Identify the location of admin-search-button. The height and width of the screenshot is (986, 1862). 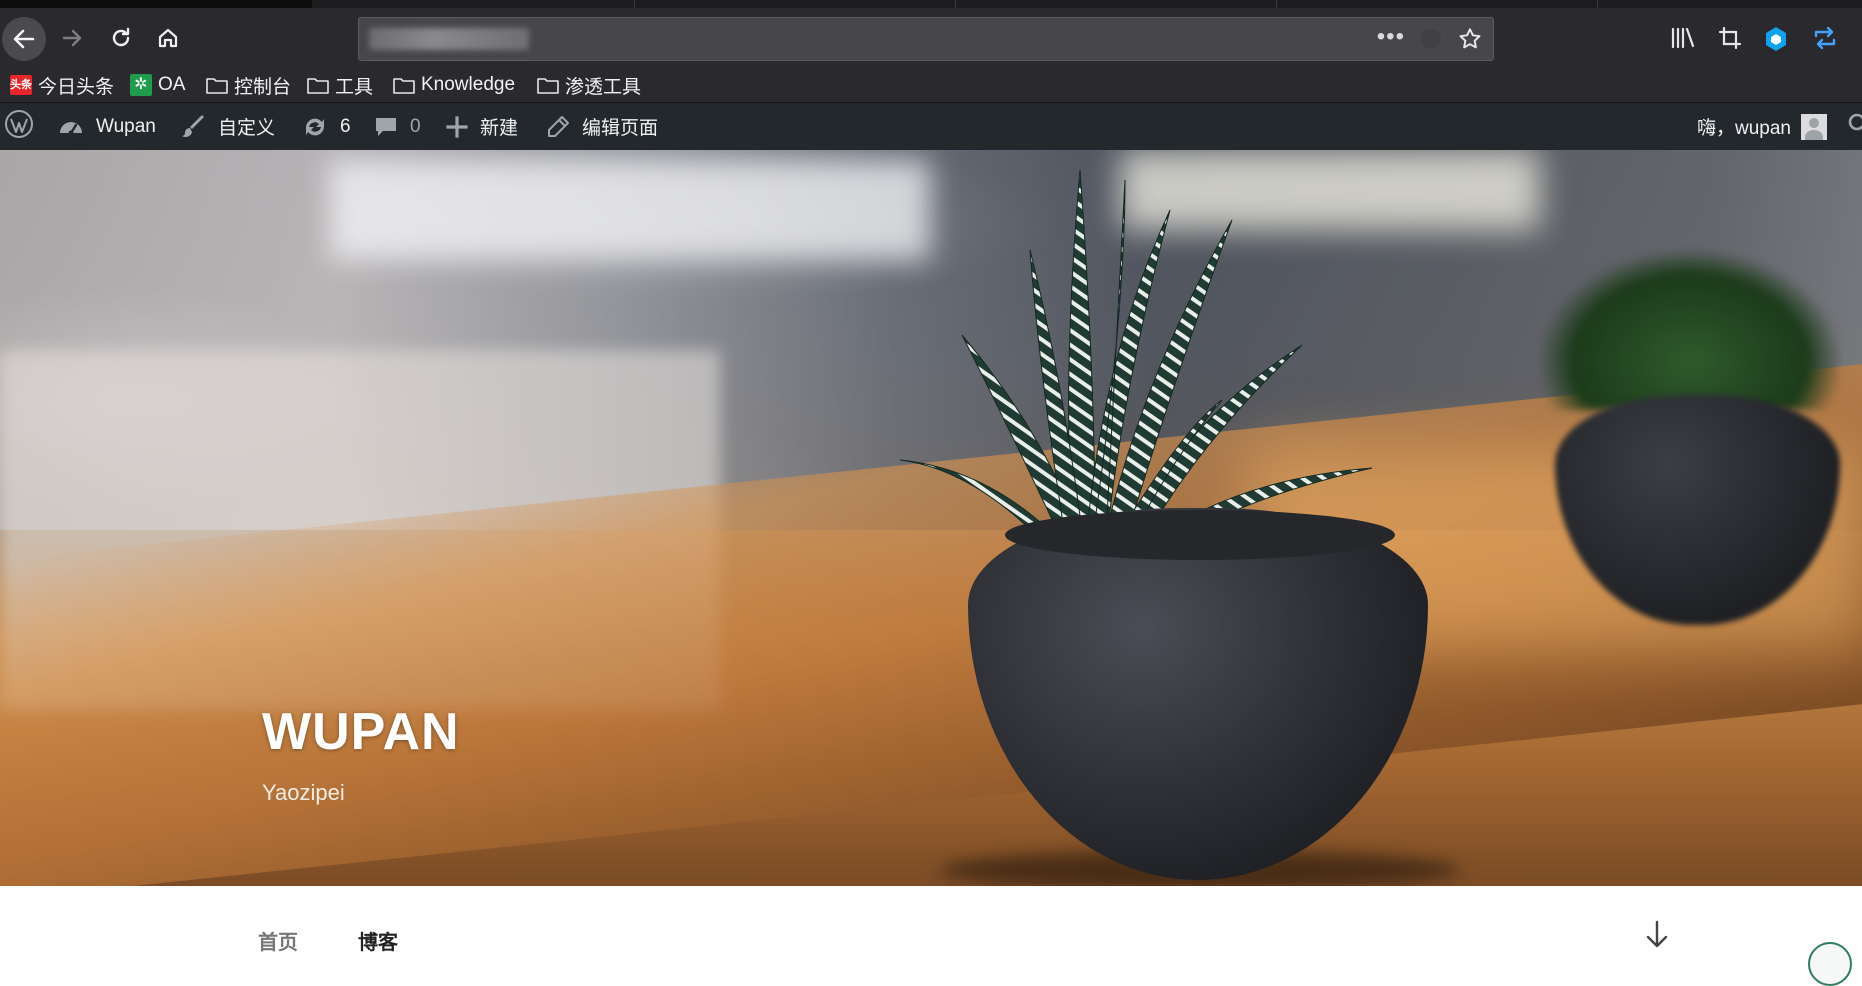
(1855, 126).